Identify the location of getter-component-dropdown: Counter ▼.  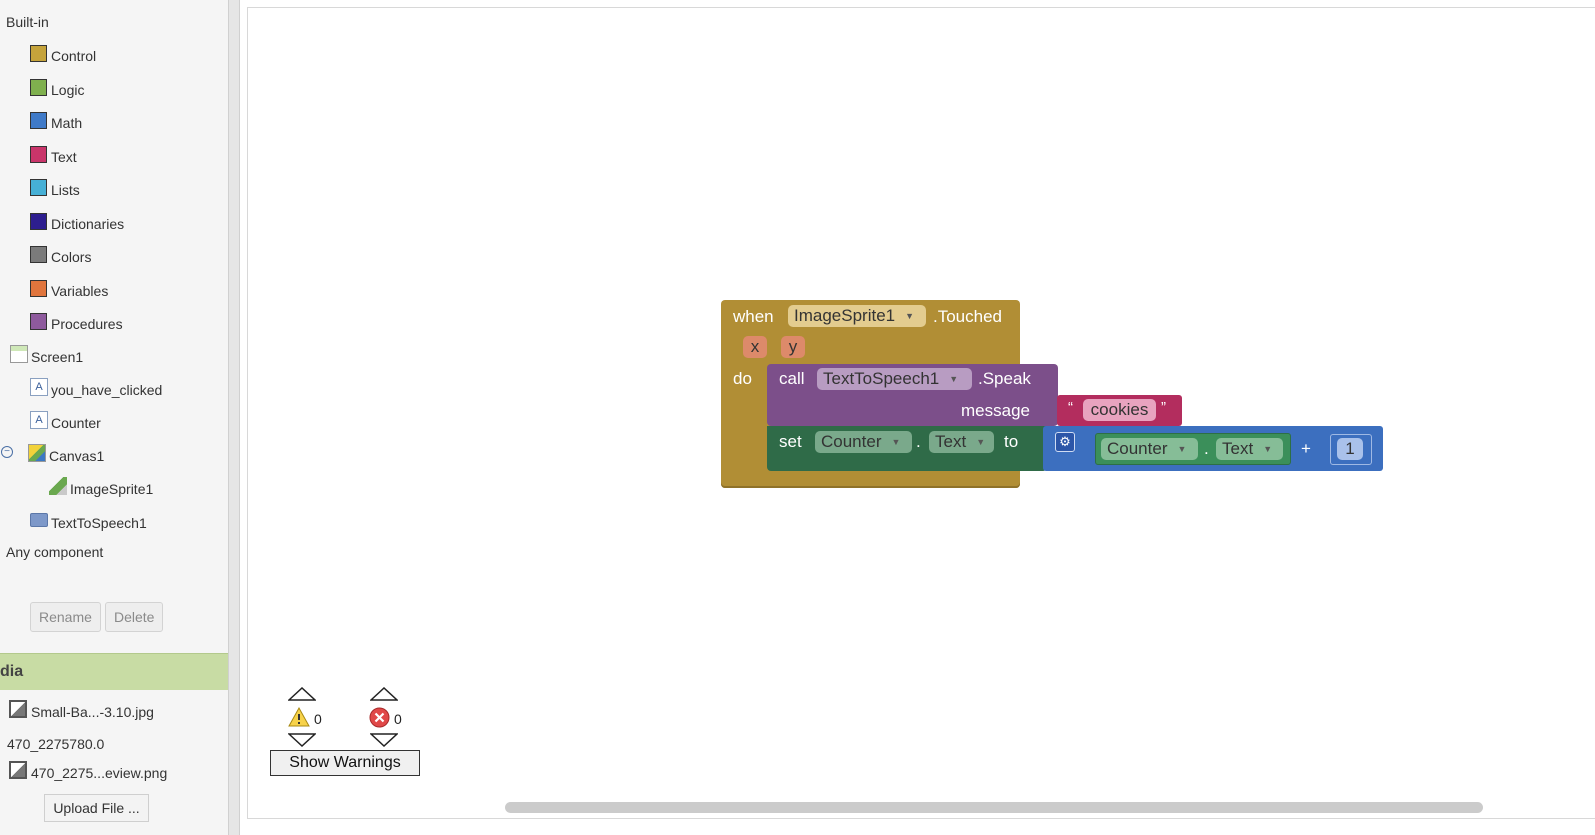
(1149, 449).